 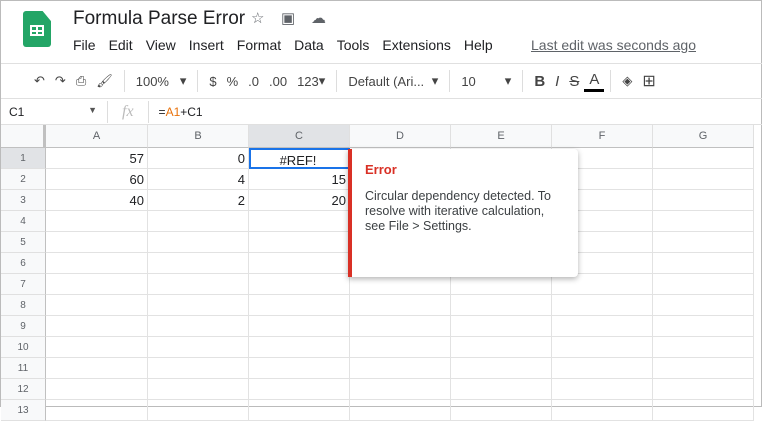 I want to click on menu-extensions: Extensions, so click(x=416, y=45).